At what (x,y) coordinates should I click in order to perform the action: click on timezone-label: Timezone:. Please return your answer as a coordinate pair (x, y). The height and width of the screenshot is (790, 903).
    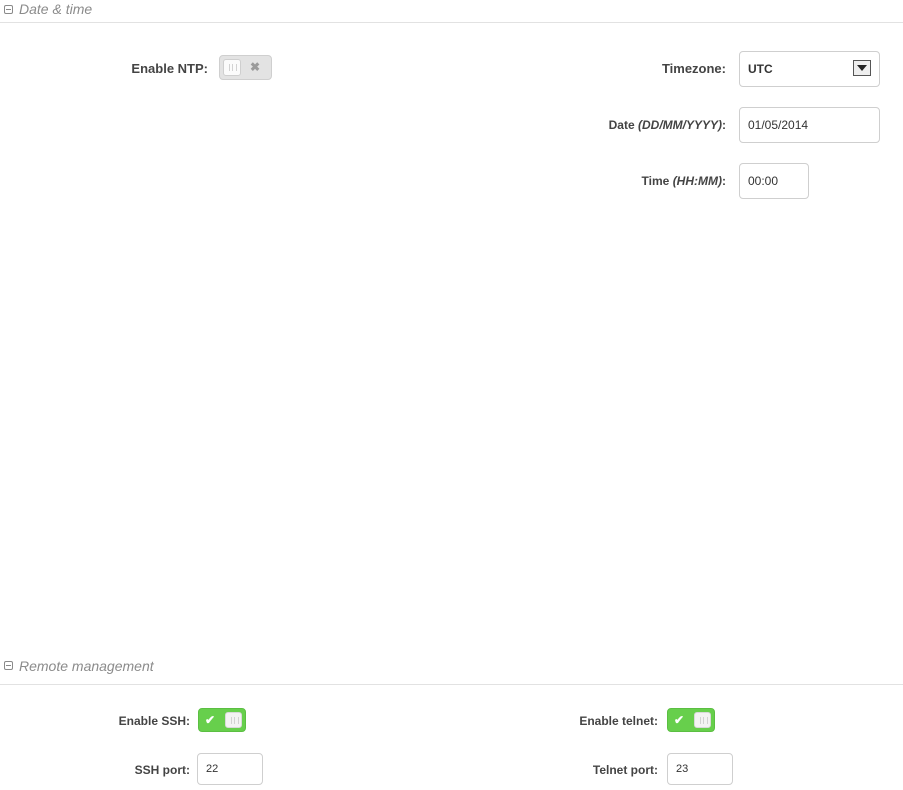
    Looking at the image, I should click on (693, 68).